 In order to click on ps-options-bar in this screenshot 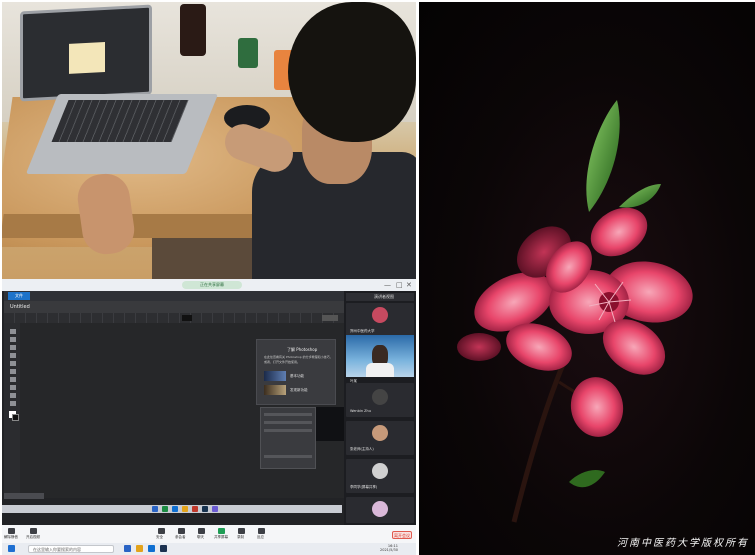, I will do `click(174, 318)`.